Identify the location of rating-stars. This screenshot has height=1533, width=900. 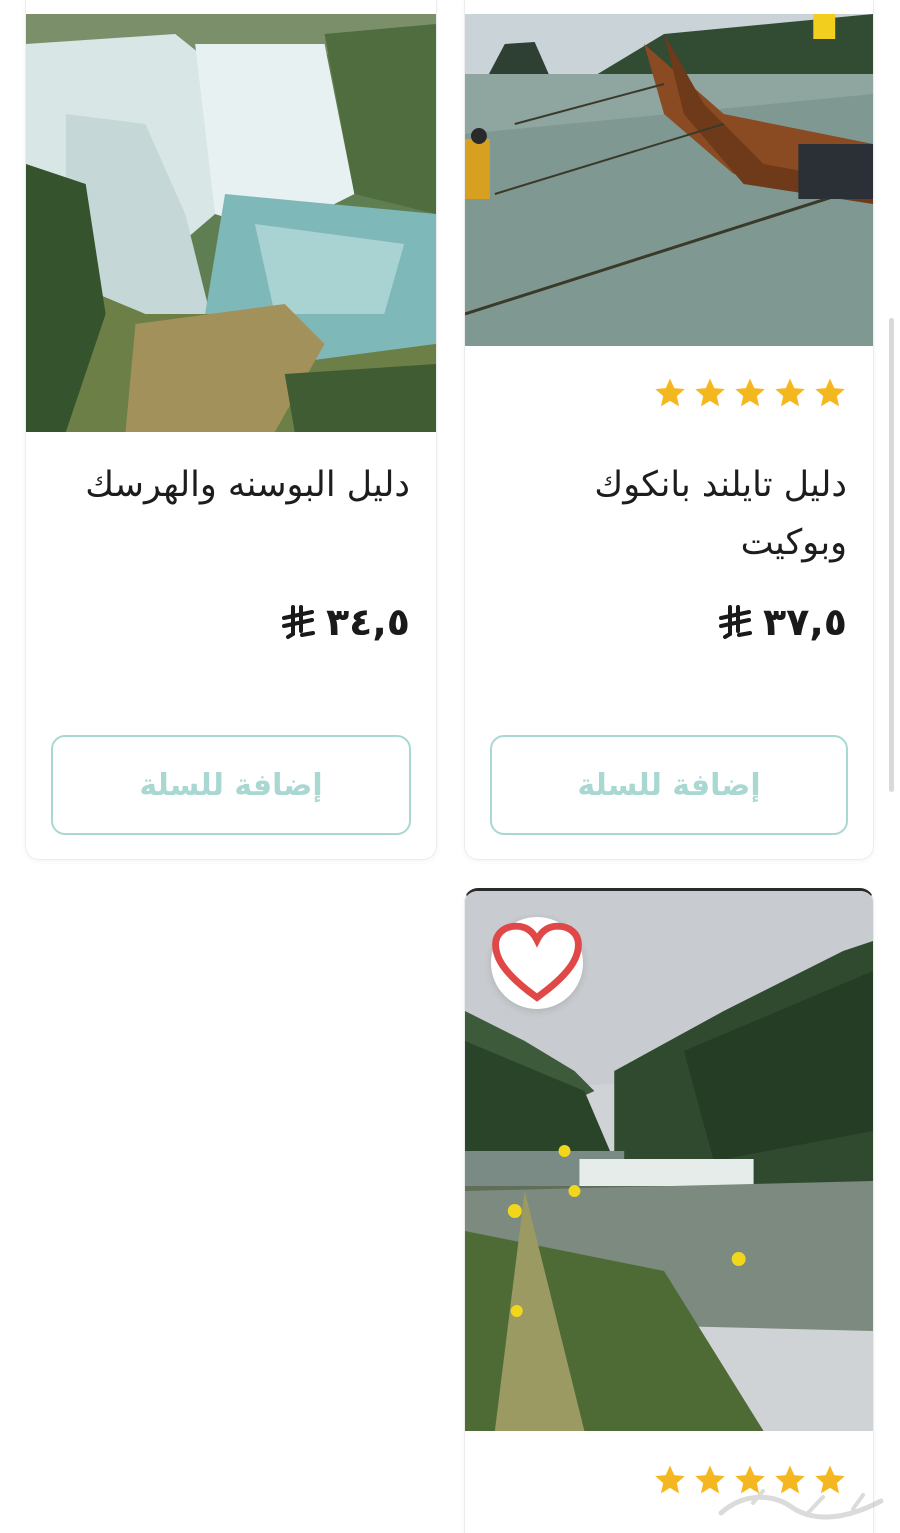
(750, 393).